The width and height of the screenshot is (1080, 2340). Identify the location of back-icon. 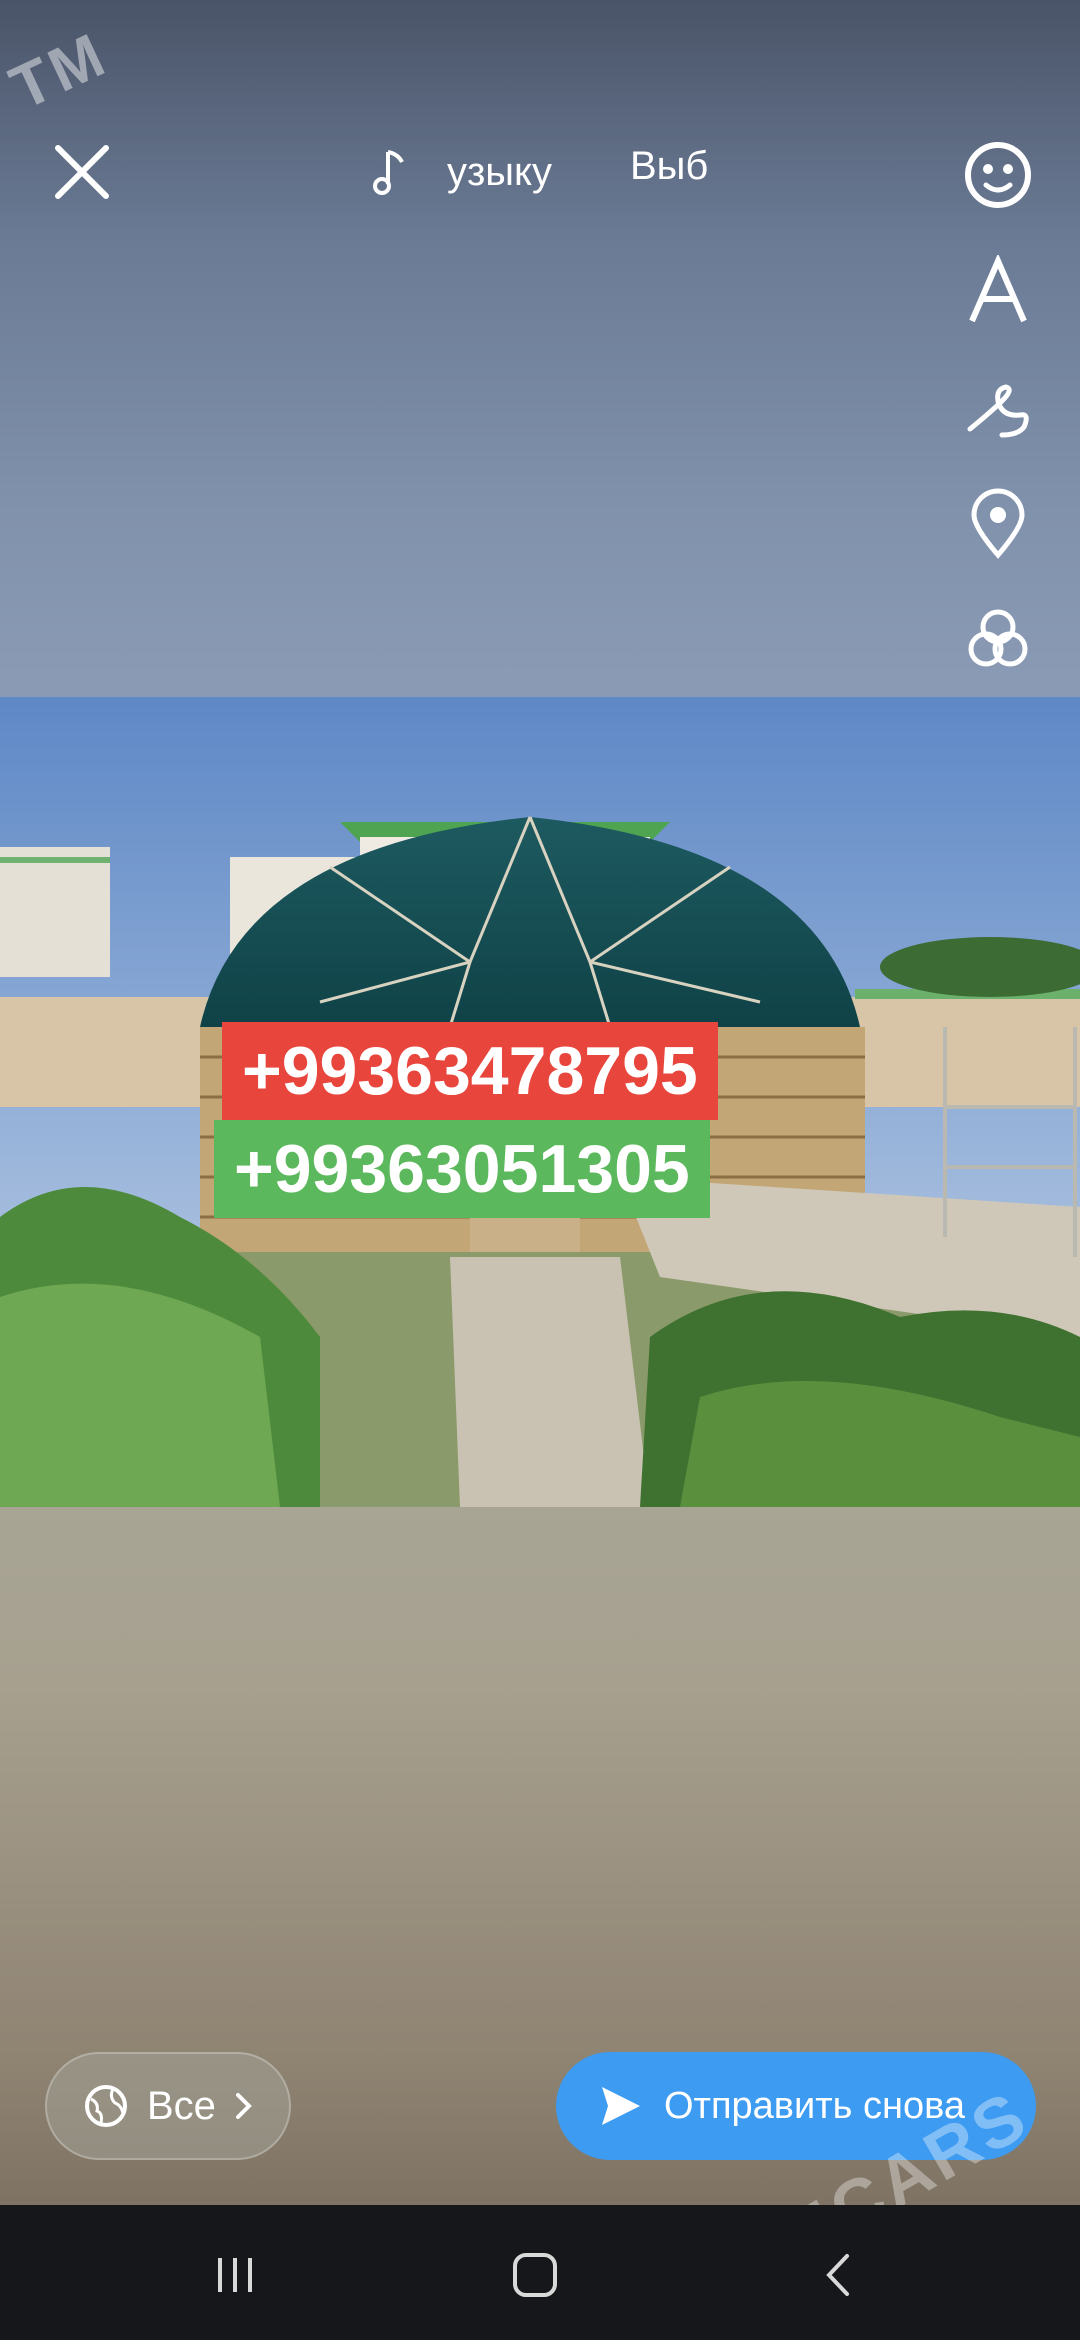
(837, 2275).